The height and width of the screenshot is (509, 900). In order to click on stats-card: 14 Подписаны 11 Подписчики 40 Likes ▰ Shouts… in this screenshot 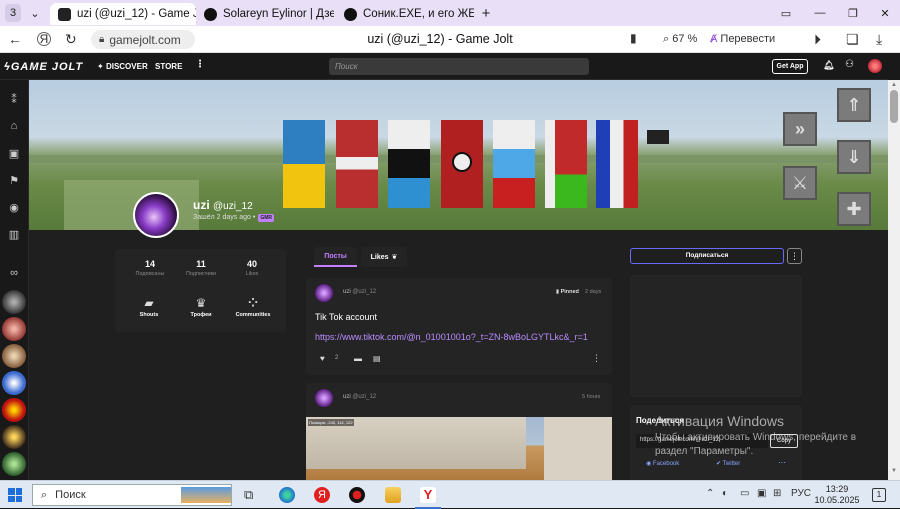, I will do `click(200, 290)`.